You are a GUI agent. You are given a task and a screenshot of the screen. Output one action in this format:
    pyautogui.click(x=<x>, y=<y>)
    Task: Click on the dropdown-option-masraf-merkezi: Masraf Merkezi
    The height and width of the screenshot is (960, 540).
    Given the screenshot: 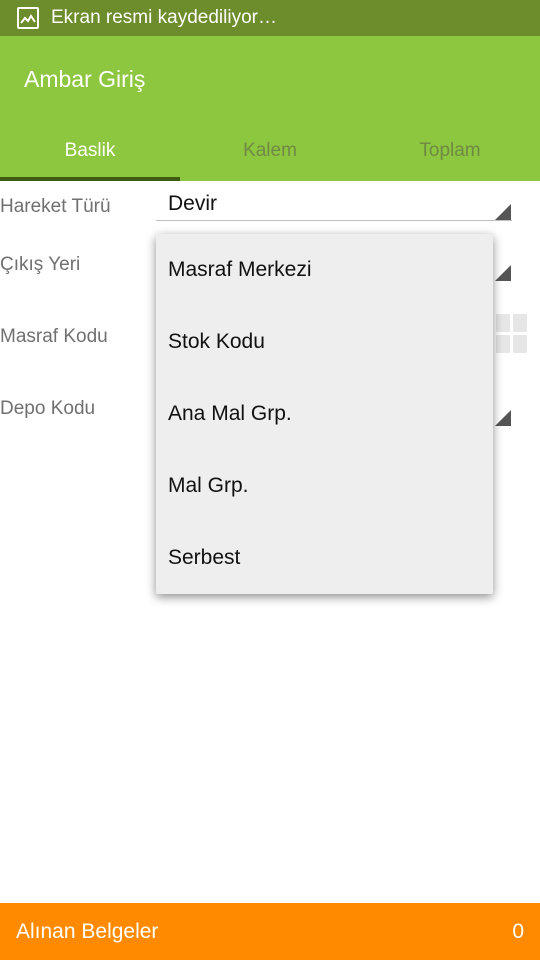 What is the action you would take?
    pyautogui.click(x=324, y=270)
    